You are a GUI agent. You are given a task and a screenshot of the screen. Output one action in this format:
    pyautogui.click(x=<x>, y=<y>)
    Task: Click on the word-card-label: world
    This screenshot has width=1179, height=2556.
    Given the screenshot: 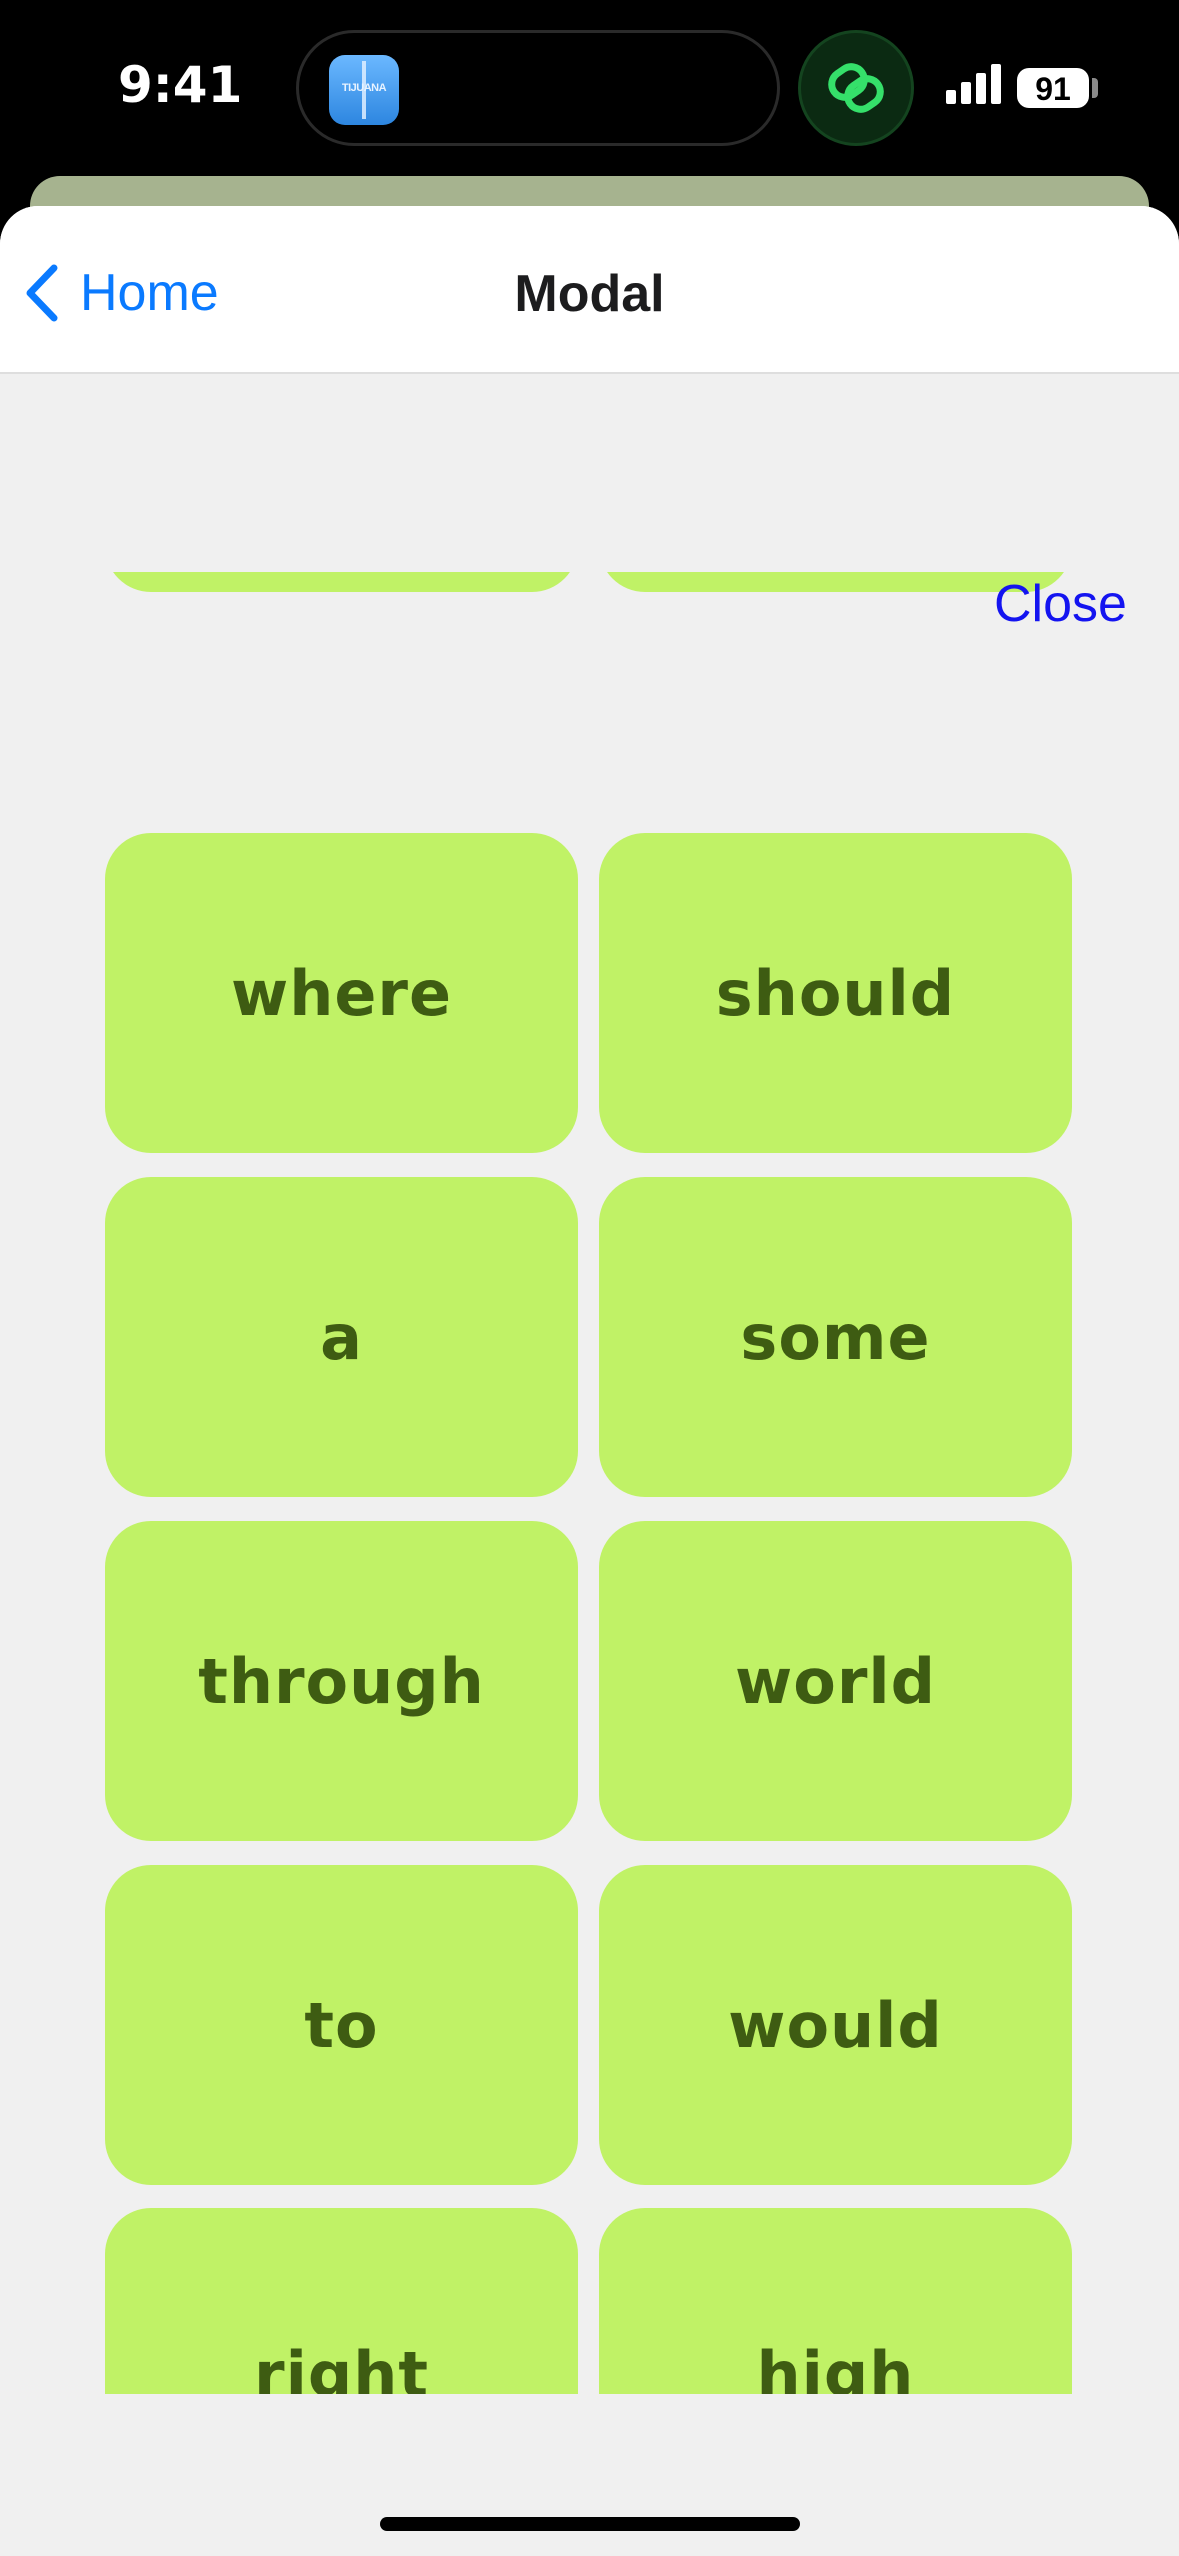 What is the action you would take?
    pyautogui.click(x=835, y=1681)
    